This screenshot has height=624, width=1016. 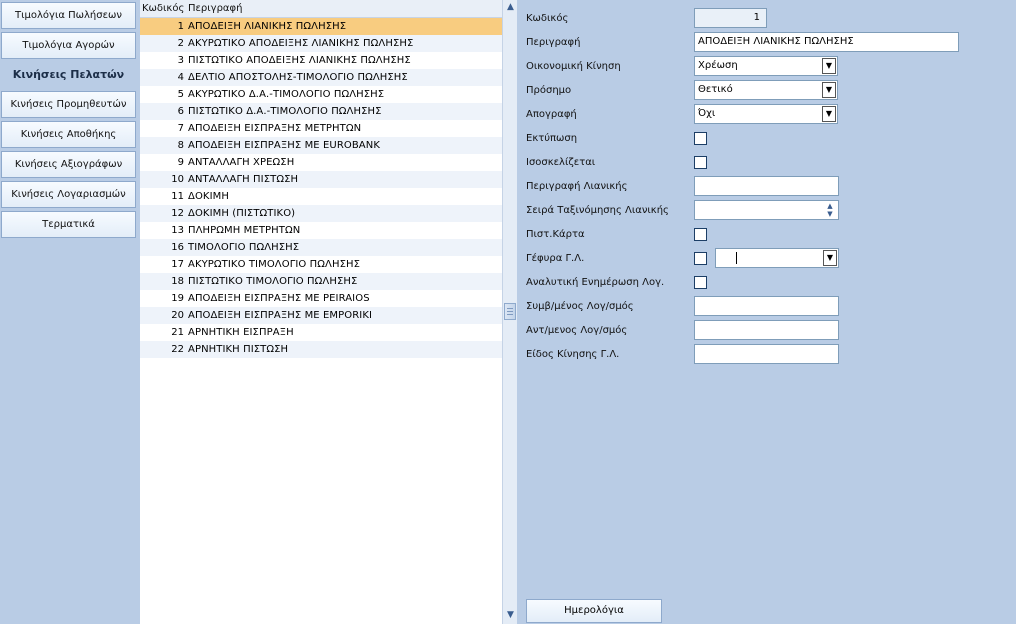 I want to click on retail-description-field, so click(x=766, y=186).